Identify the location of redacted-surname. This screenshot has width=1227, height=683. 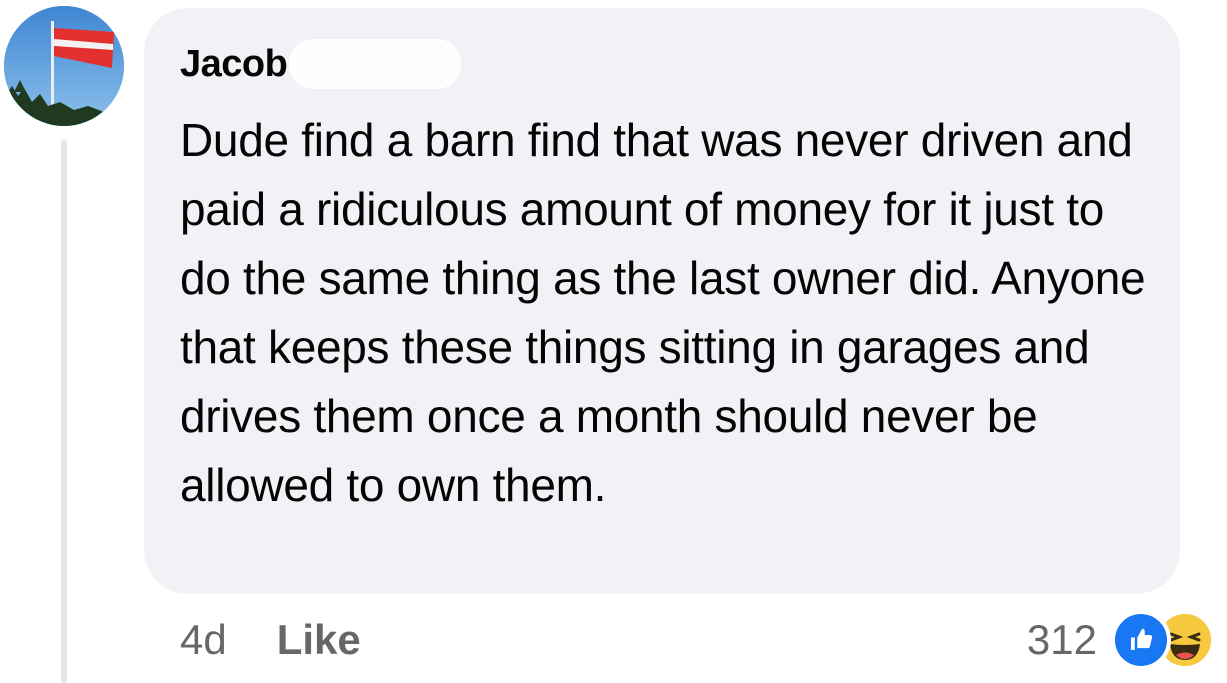
(375, 64).